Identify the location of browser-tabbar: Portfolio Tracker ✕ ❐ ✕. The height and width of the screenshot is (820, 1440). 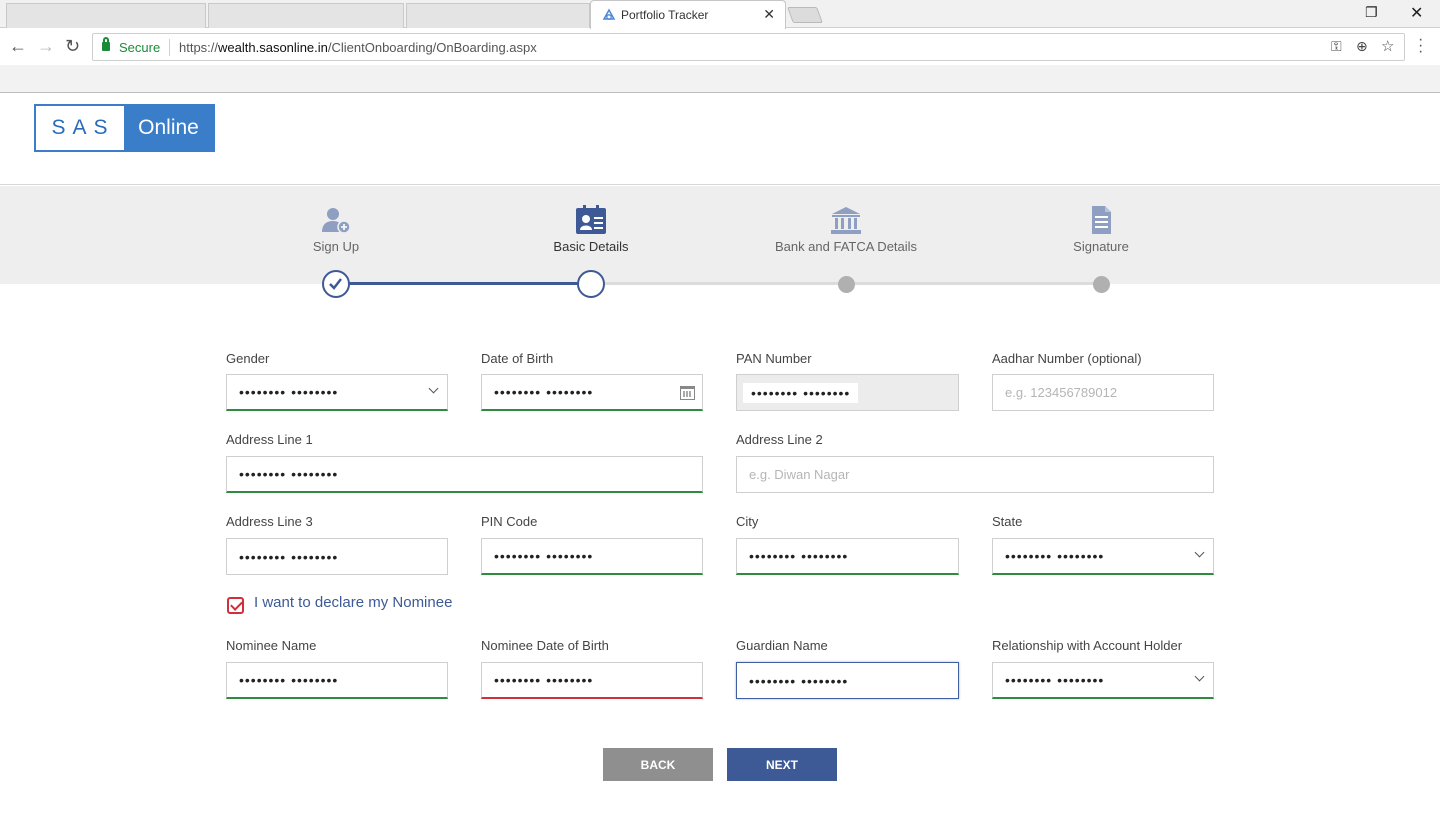
(720, 14).